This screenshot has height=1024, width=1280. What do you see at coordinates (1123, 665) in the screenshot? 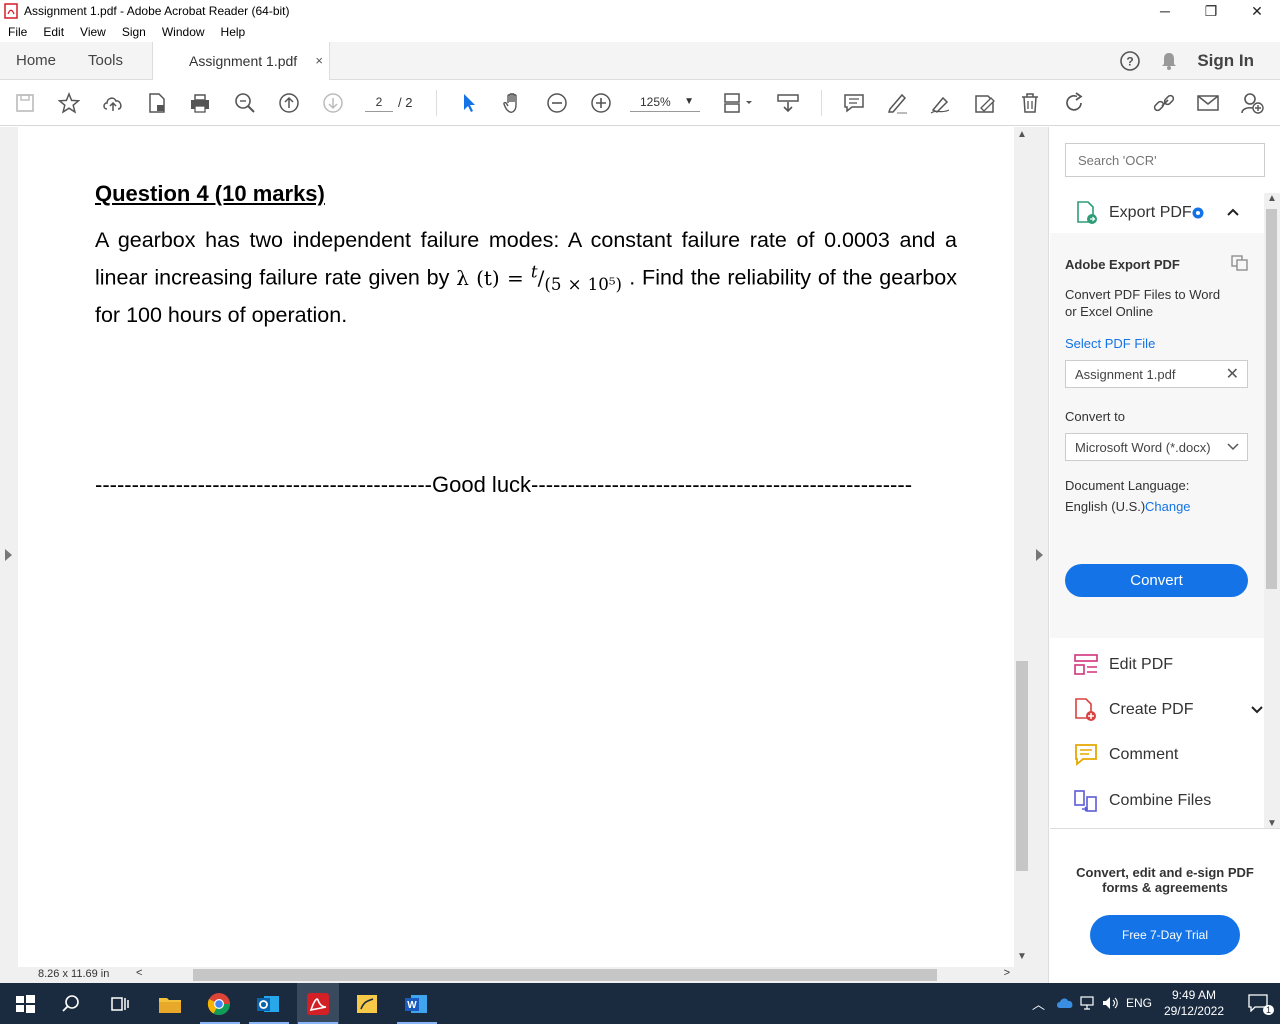
I see `tool-edit-pdf: Edit PDF` at bounding box center [1123, 665].